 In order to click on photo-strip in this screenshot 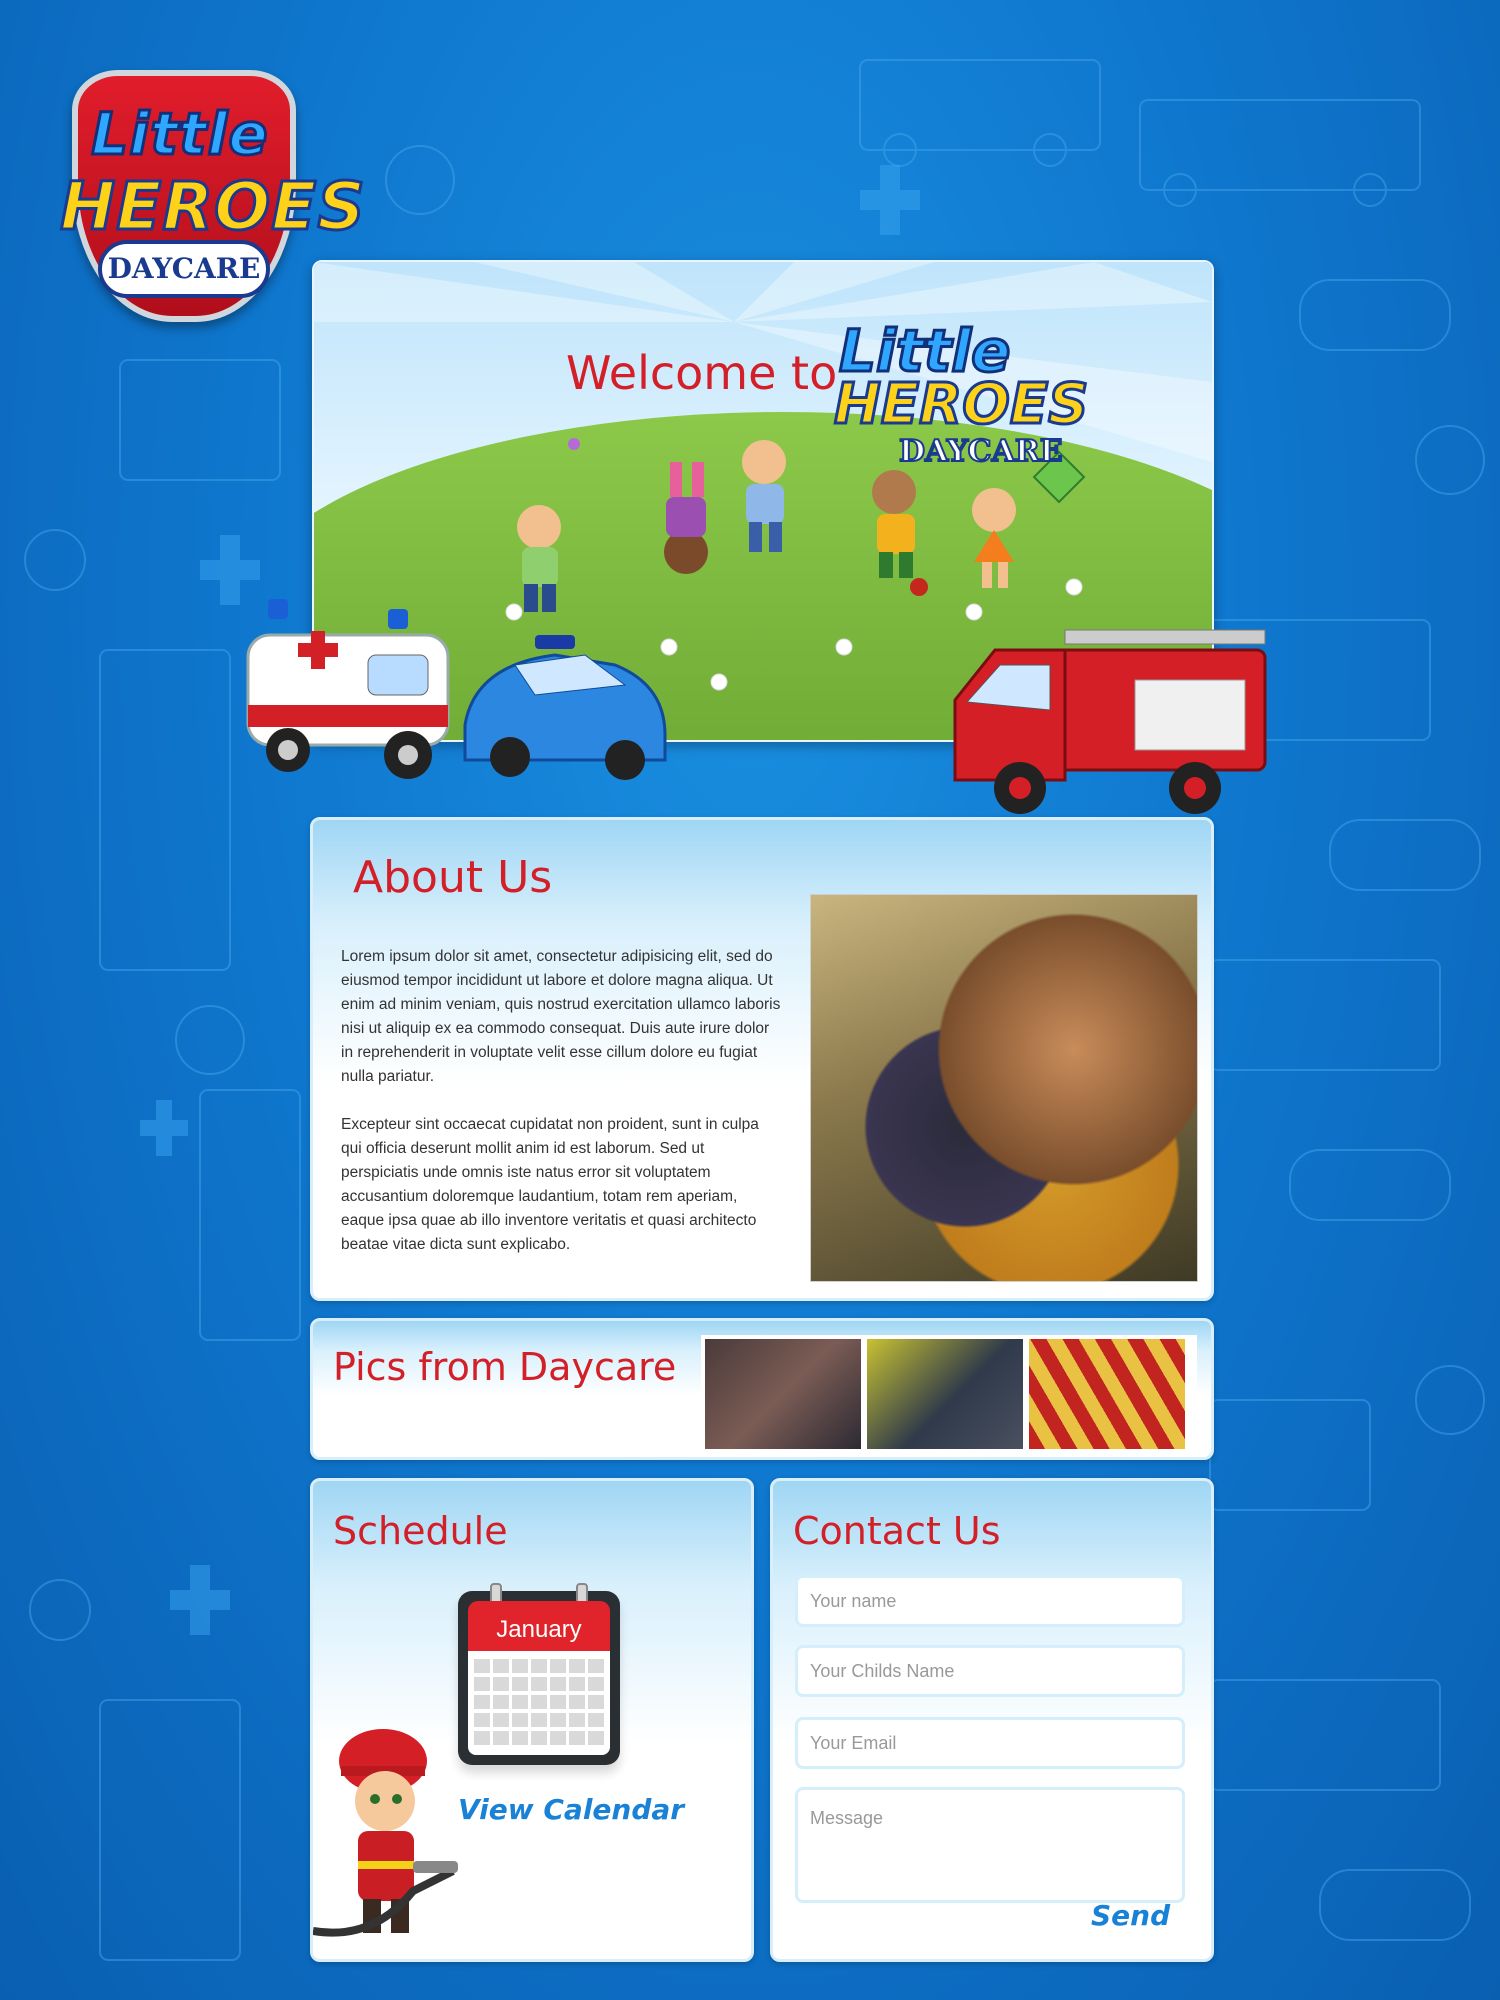, I will do `click(949, 1392)`.